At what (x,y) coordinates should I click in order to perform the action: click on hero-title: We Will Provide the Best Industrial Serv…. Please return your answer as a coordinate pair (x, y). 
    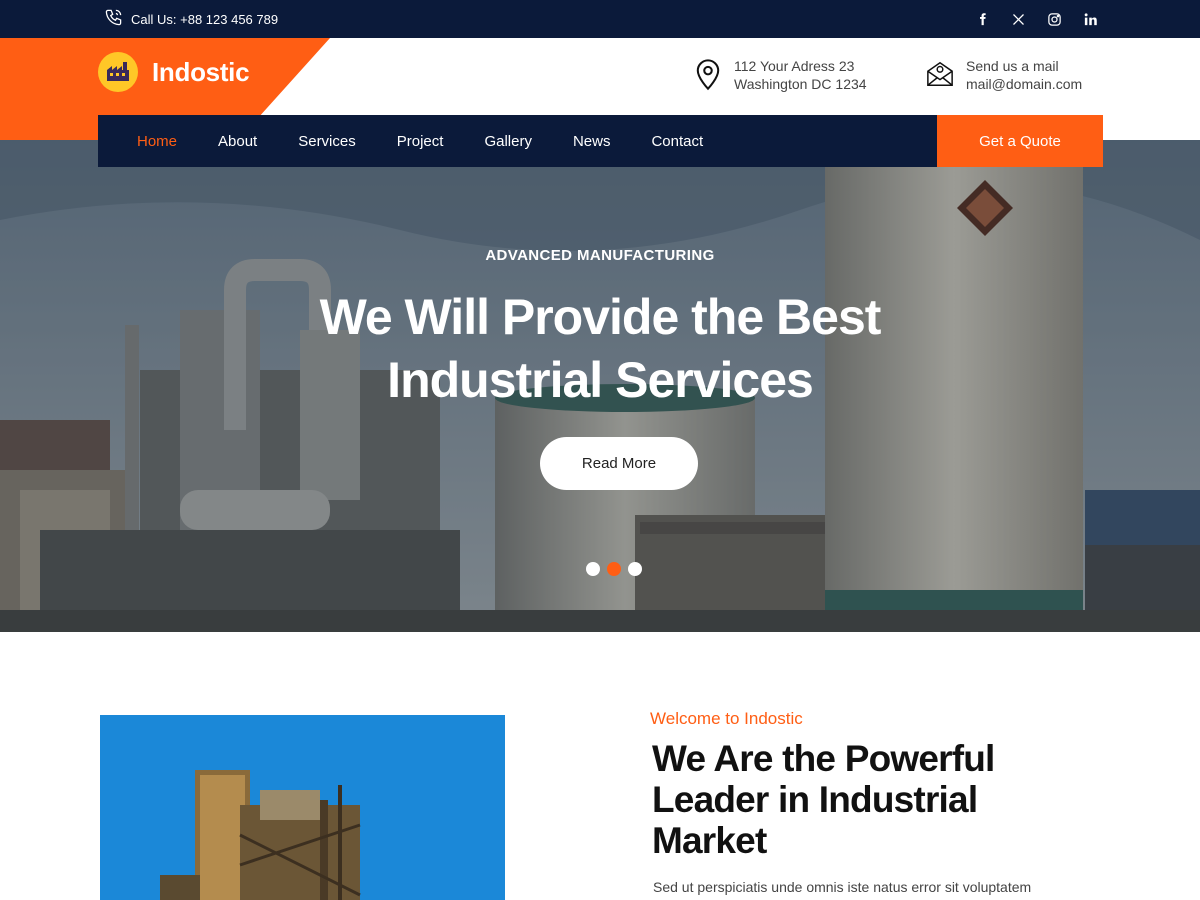
    Looking at the image, I should click on (600, 349).